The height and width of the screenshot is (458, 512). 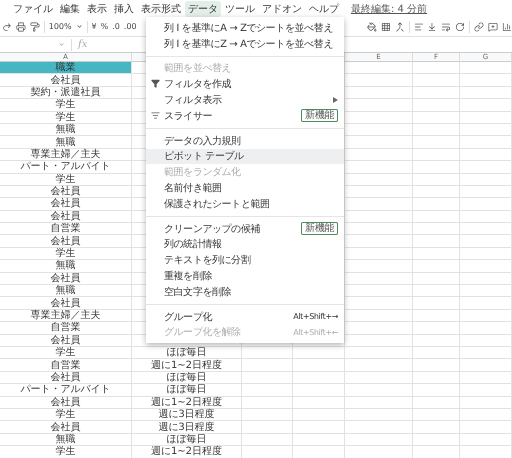 What do you see at coordinates (245, 28) in the screenshot?
I see `menu-item: 列 I を基準にA → Zでシートを並べ替え` at bounding box center [245, 28].